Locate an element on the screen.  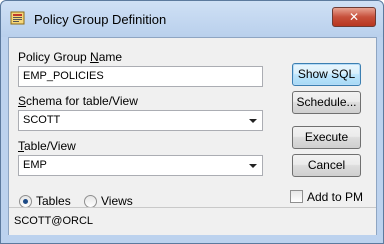
close-button: ✕ is located at coordinates (354, 17).